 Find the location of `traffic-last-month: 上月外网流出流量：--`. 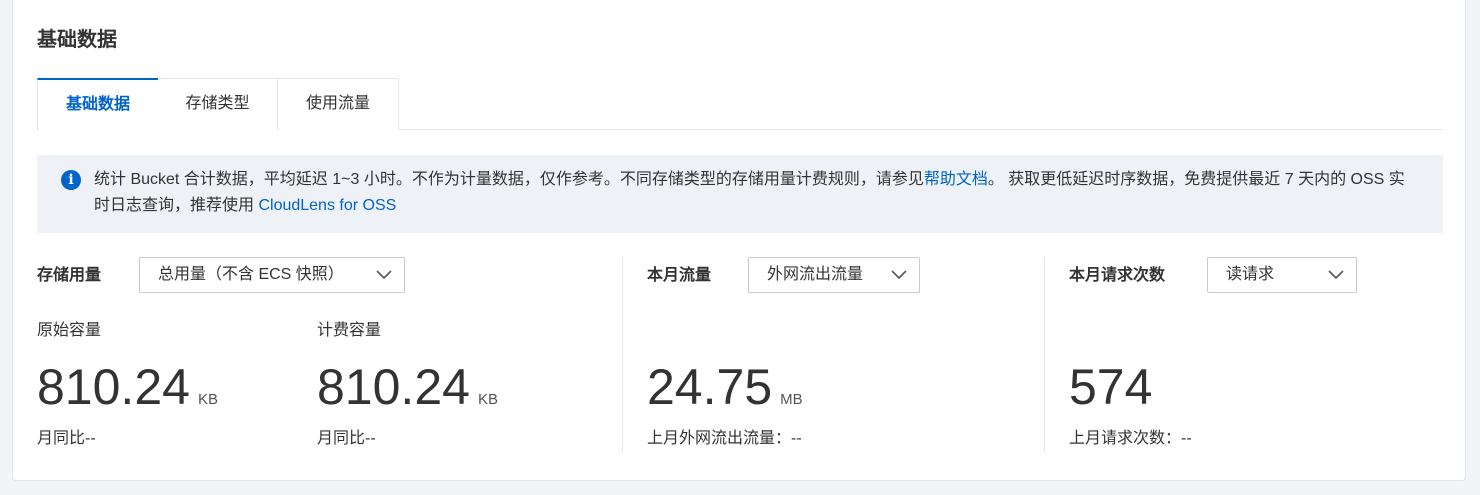

traffic-last-month: 上月外网流出流量：-- is located at coordinates (724, 438).